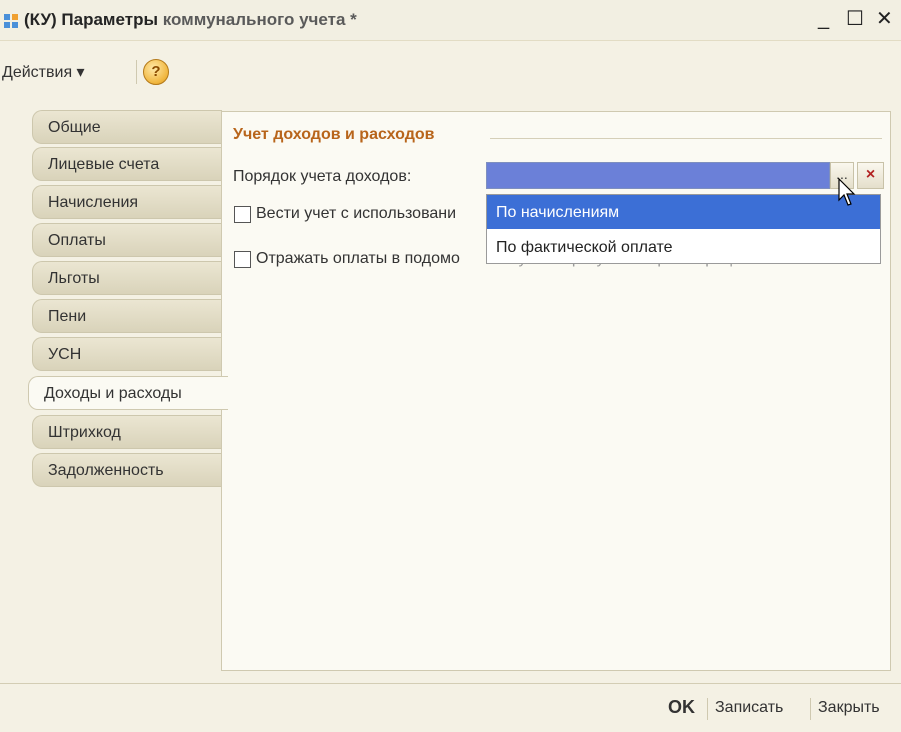 The height and width of the screenshot is (732, 901). What do you see at coordinates (43, 72) in the screenshot?
I see `actions-menu: Действия ▾` at bounding box center [43, 72].